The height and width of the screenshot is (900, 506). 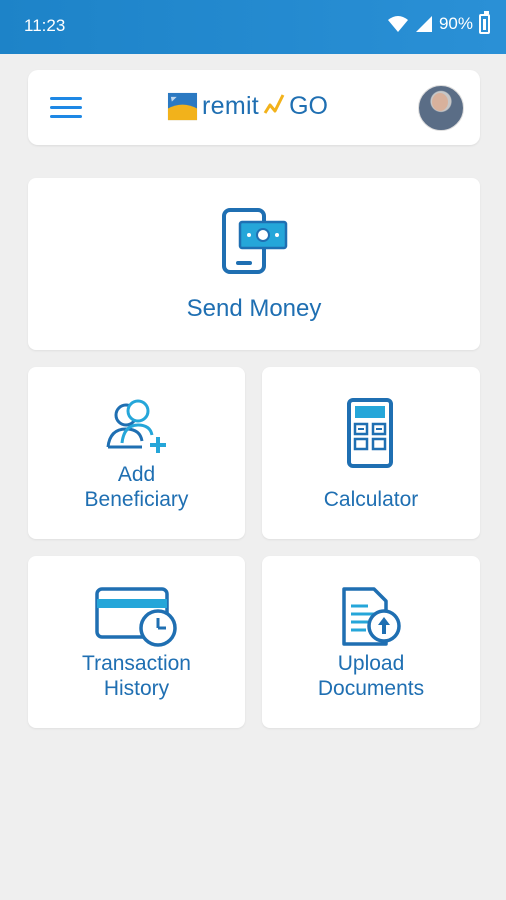 What do you see at coordinates (136, 663) in the screenshot?
I see `transaction-history-label-line1: Transaction` at bounding box center [136, 663].